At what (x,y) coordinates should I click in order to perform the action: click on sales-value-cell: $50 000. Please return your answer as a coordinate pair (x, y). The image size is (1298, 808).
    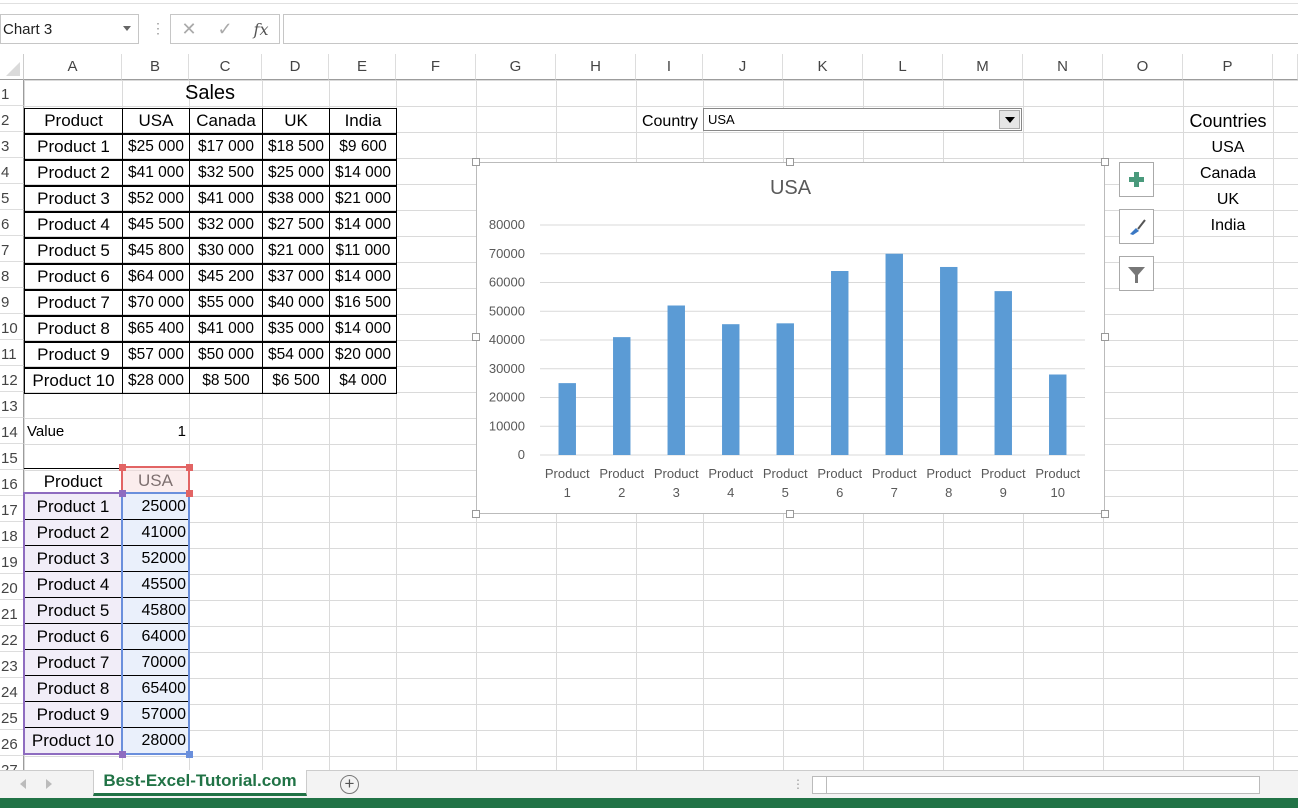
    Looking at the image, I should click on (226, 355).